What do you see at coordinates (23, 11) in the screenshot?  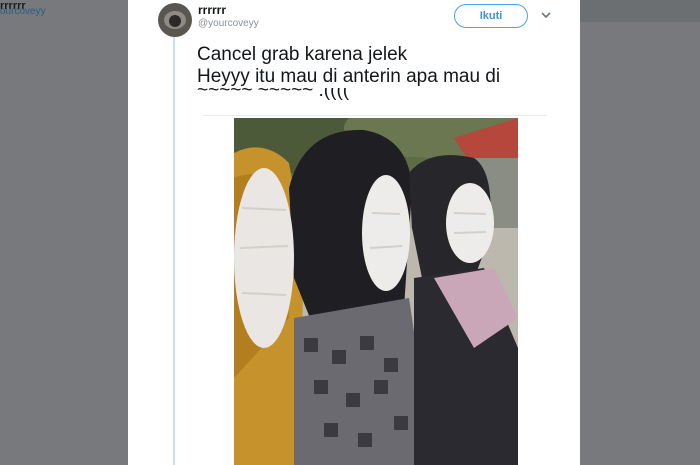 I see `background-user-handle: ourcoveyy` at bounding box center [23, 11].